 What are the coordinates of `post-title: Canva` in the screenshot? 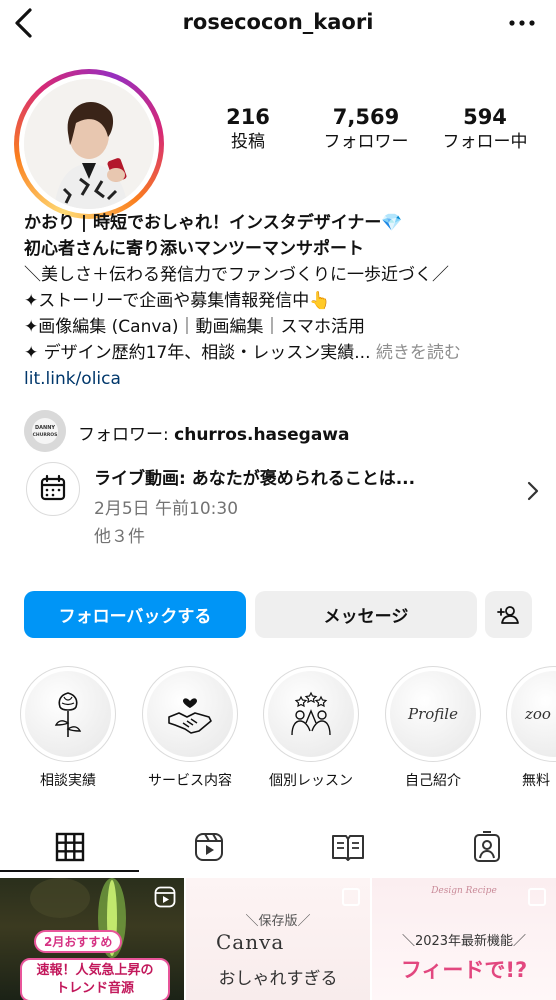 It's located at (250, 942).